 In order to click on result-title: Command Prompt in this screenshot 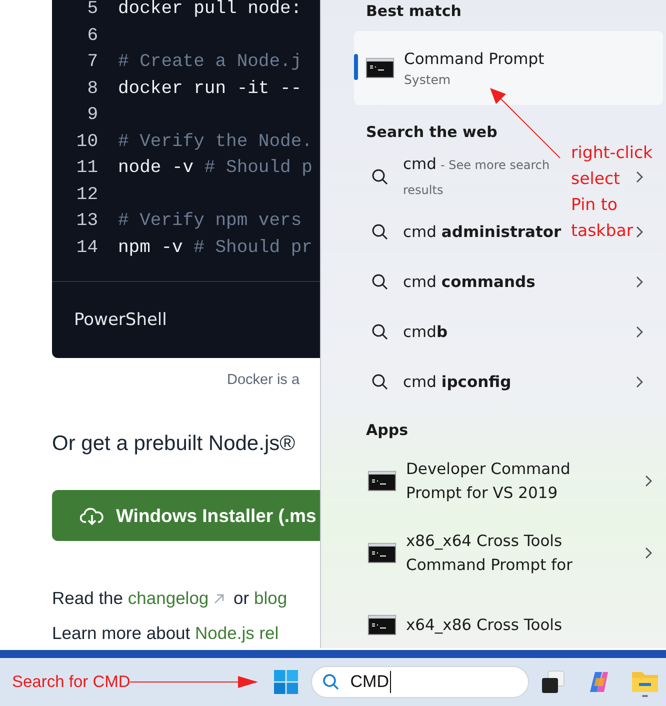, I will do `click(474, 59)`.